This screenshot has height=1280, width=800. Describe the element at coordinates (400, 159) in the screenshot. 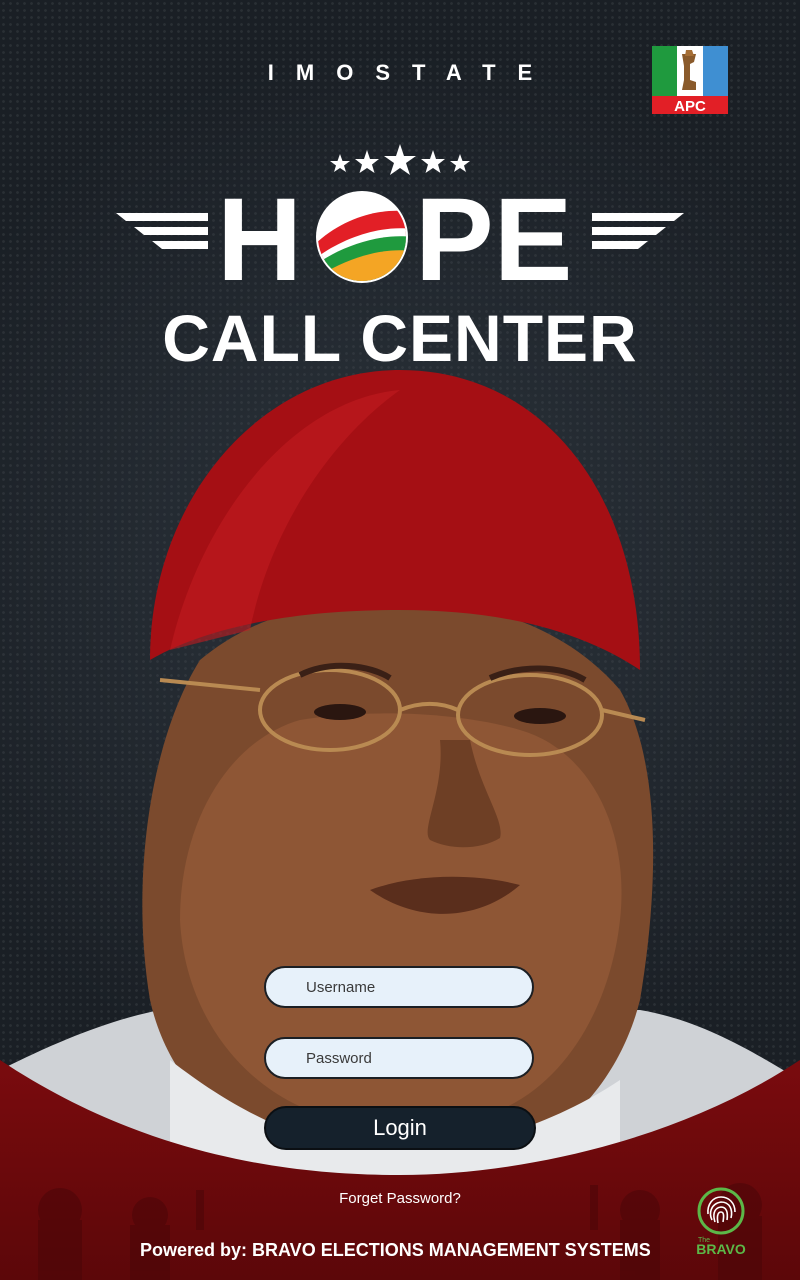

I see `stars-icon` at that location.